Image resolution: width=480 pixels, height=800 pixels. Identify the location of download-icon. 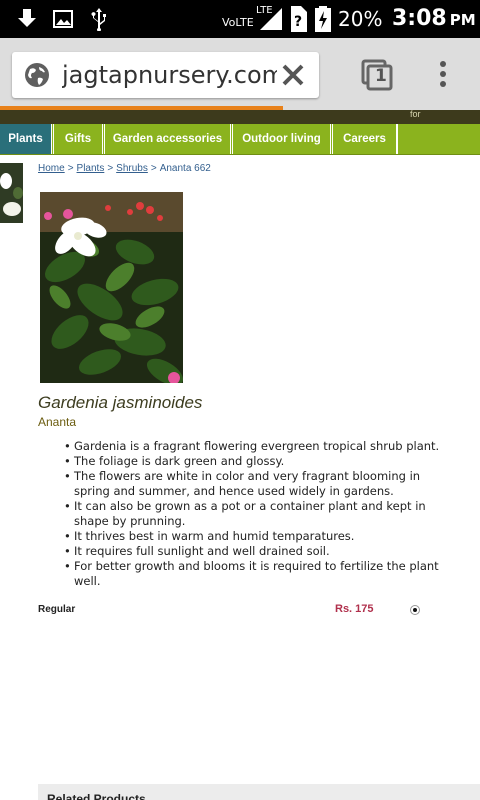
(27, 18).